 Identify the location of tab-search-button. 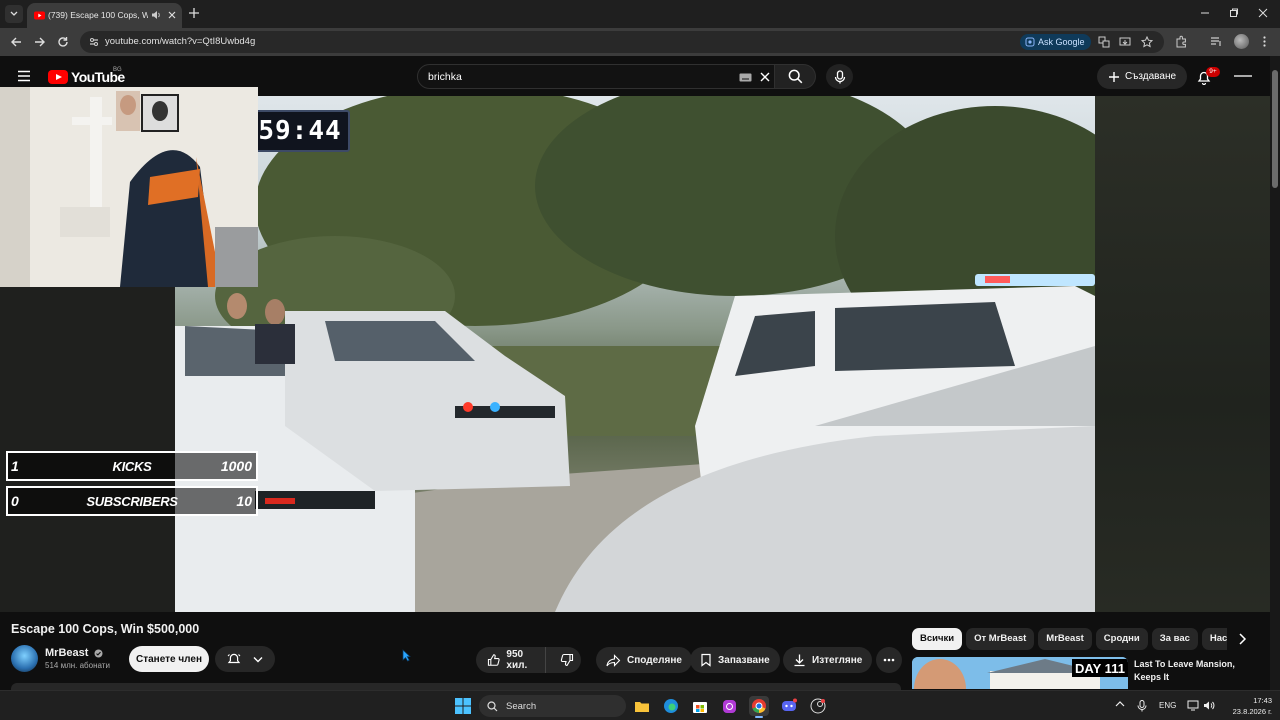
(14, 14).